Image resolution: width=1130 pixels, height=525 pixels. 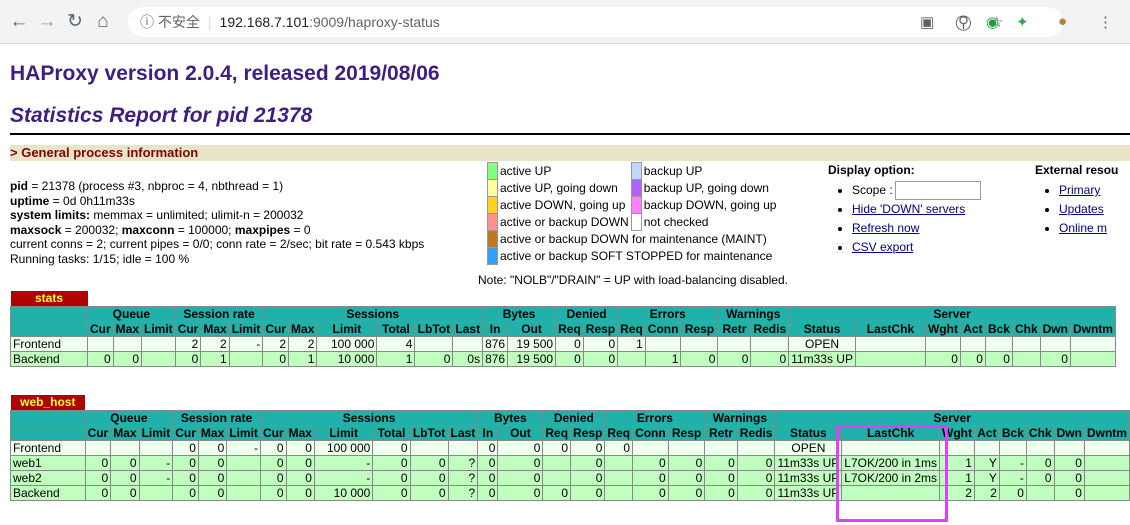 What do you see at coordinates (908, 209) in the screenshot?
I see `hide-down-link: Hide 'DOWN' servers` at bounding box center [908, 209].